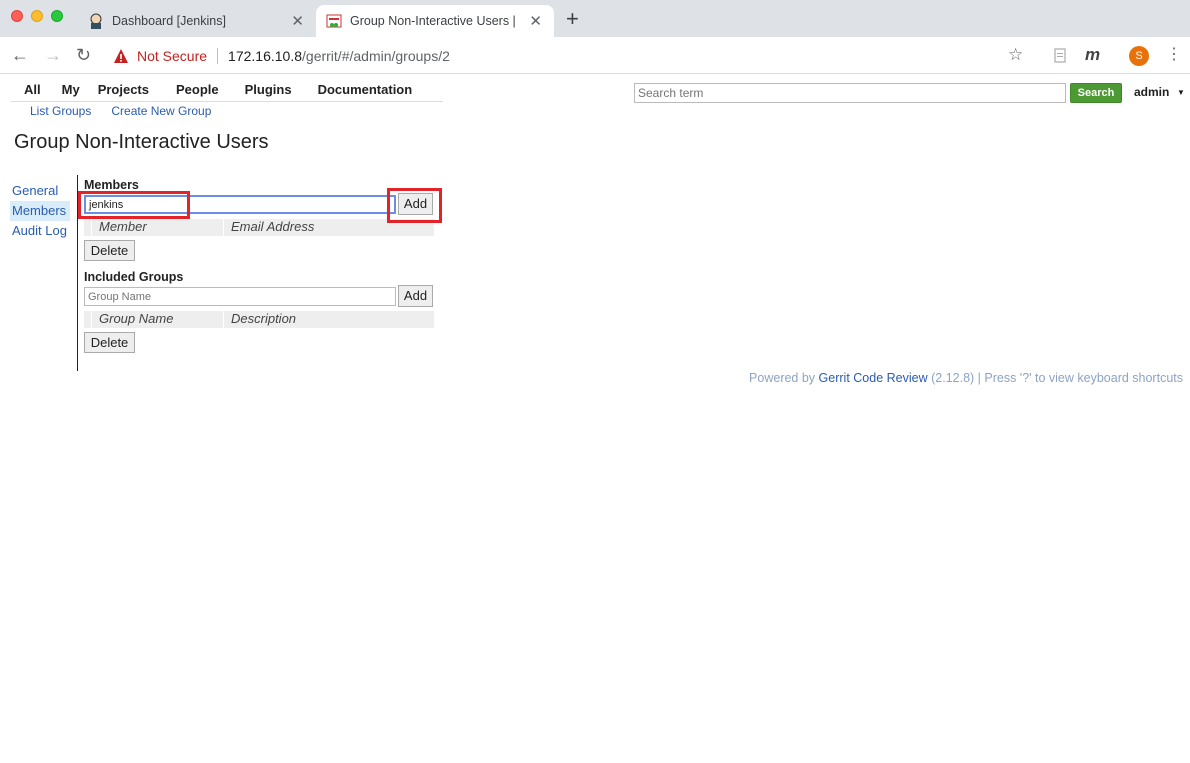  I want to click on bookmark-star-icon: ☆, so click(1015, 55).